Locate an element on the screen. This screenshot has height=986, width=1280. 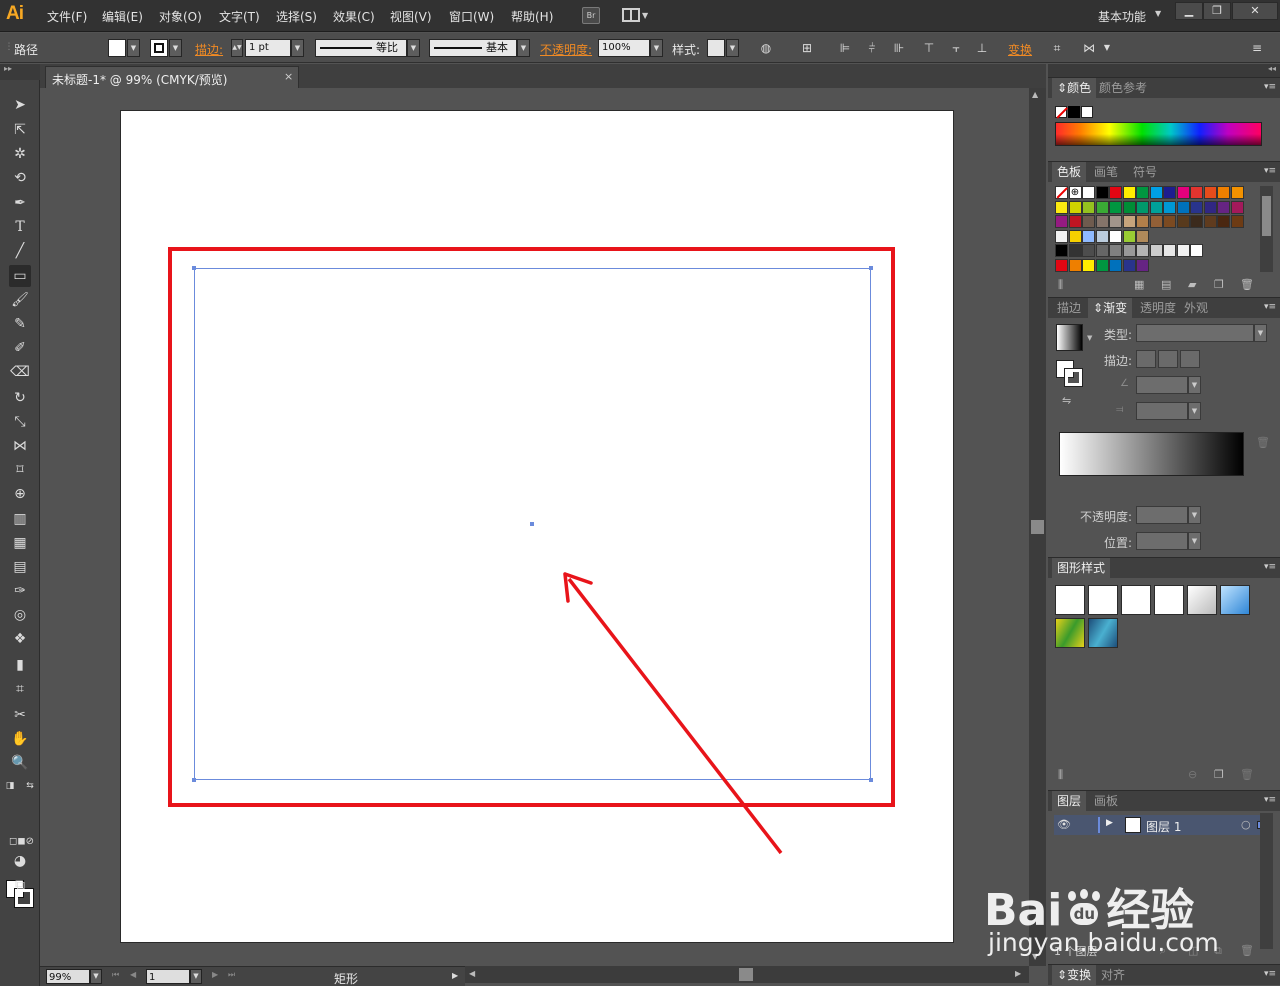
workspace-switcher: 基本功能 is located at coordinates (1122, 16).